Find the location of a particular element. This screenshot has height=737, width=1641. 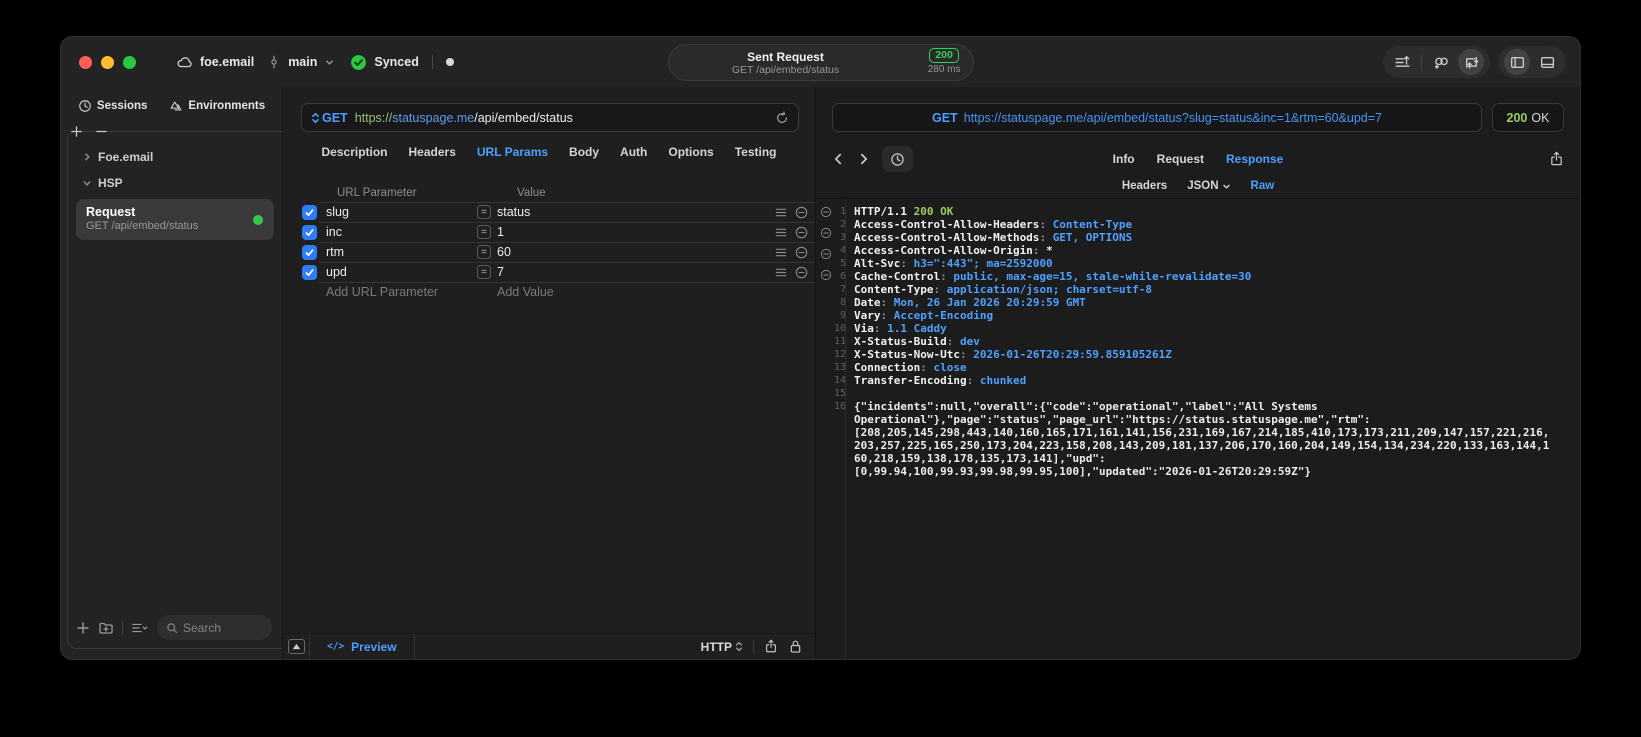

param-value-field: status is located at coordinates (513, 212).